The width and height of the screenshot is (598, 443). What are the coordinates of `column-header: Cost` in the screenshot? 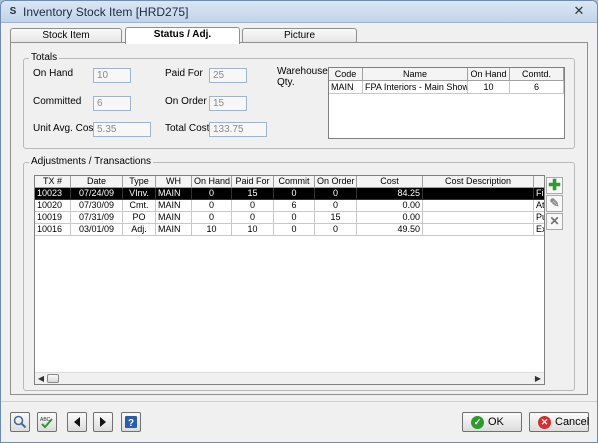 It's located at (390, 182).